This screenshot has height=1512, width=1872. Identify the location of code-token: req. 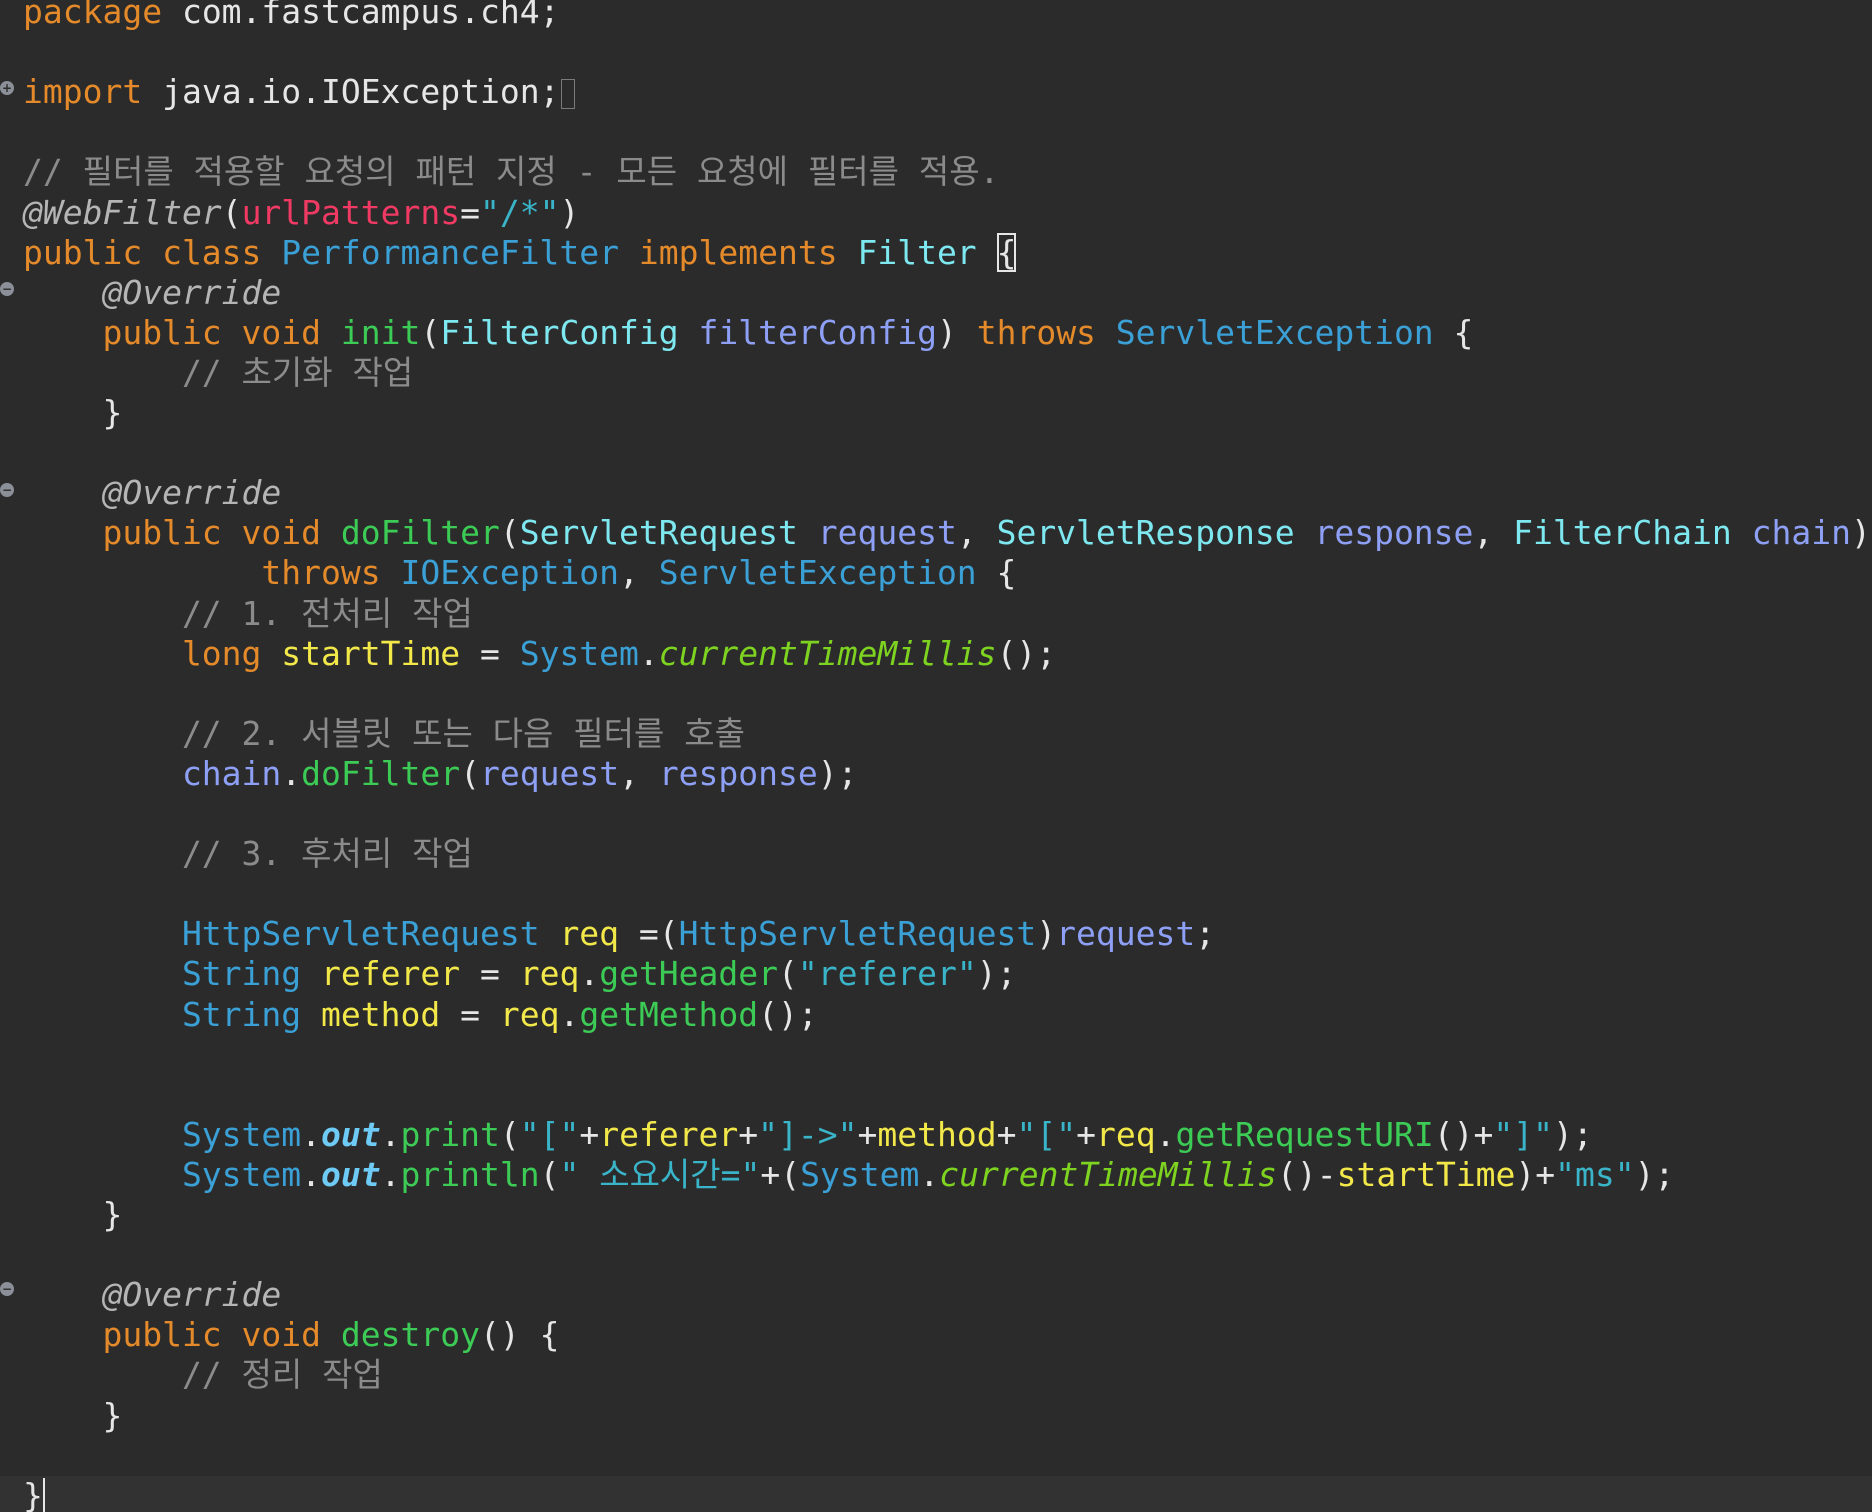
(589, 934).